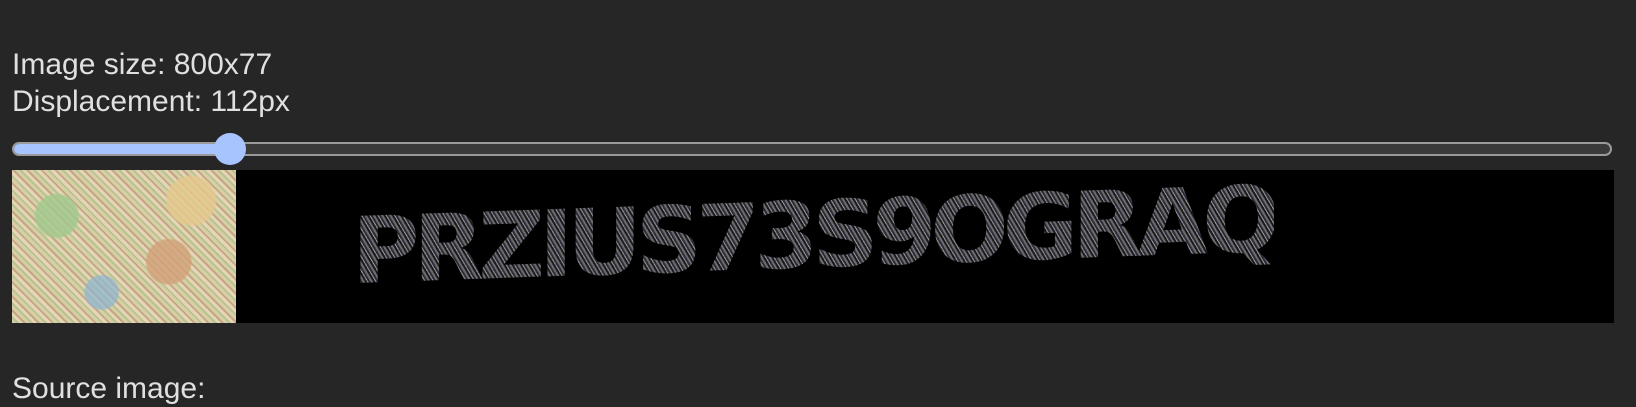 The height and width of the screenshot is (407, 1636). Describe the element at coordinates (151, 83) in the screenshot. I see `image-info: Image size: 800x77 Displacement: 112px` at that location.